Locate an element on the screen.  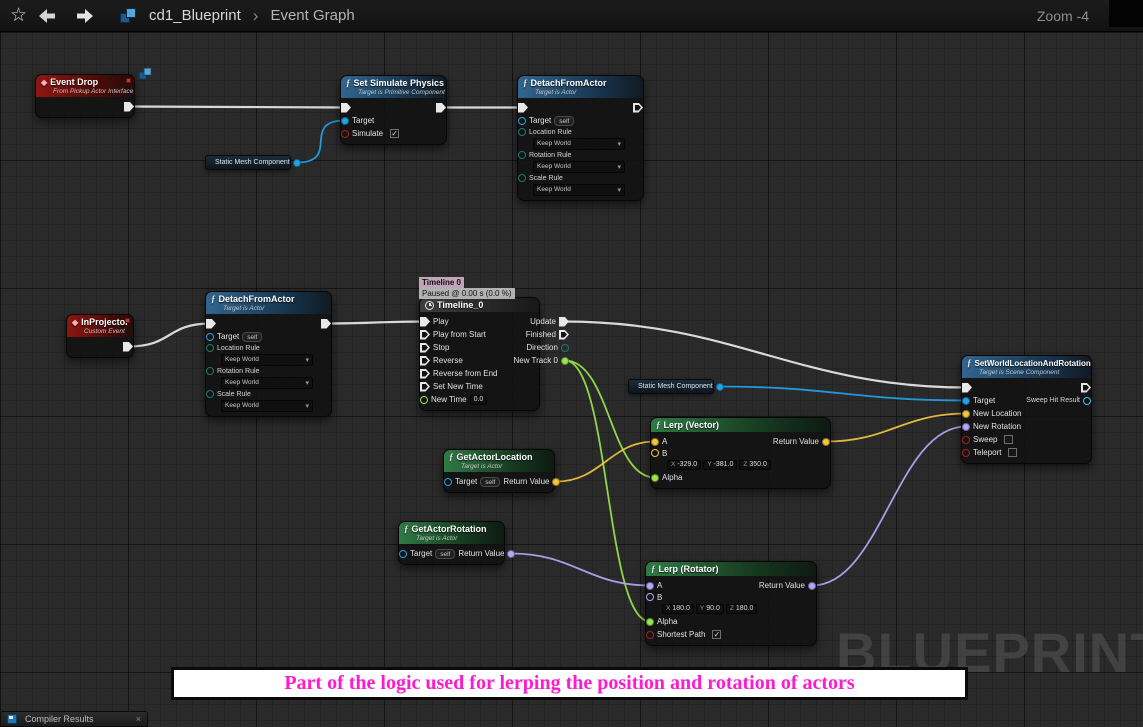
reverse-from-end-pin is located at coordinates (425, 373).